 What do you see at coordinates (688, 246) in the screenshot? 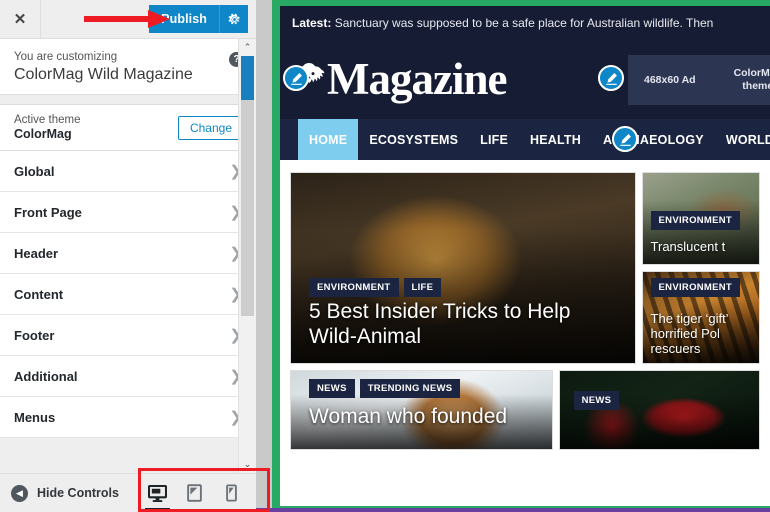
I see `side-post-title: Translucent t` at bounding box center [688, 246].